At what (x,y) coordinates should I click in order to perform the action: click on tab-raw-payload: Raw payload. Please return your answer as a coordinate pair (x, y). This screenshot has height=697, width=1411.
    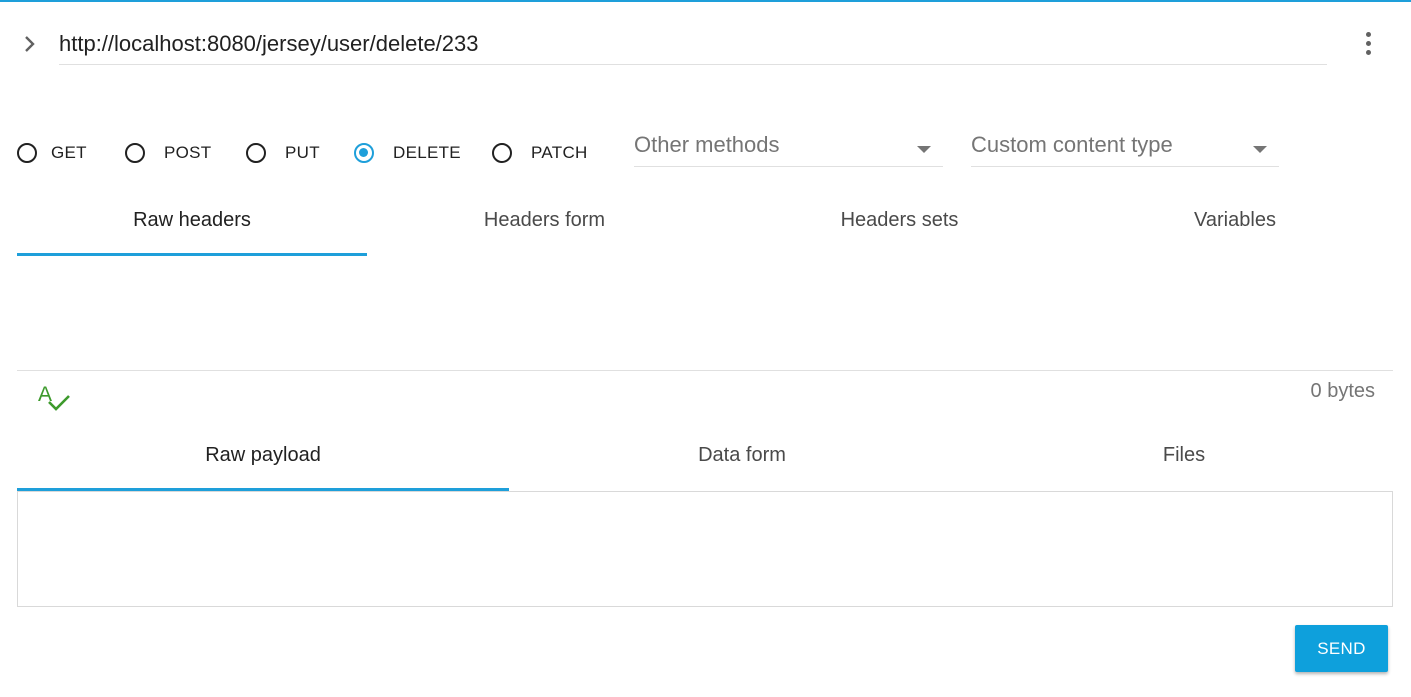
    Looking at the image, I should click on (263, 455).